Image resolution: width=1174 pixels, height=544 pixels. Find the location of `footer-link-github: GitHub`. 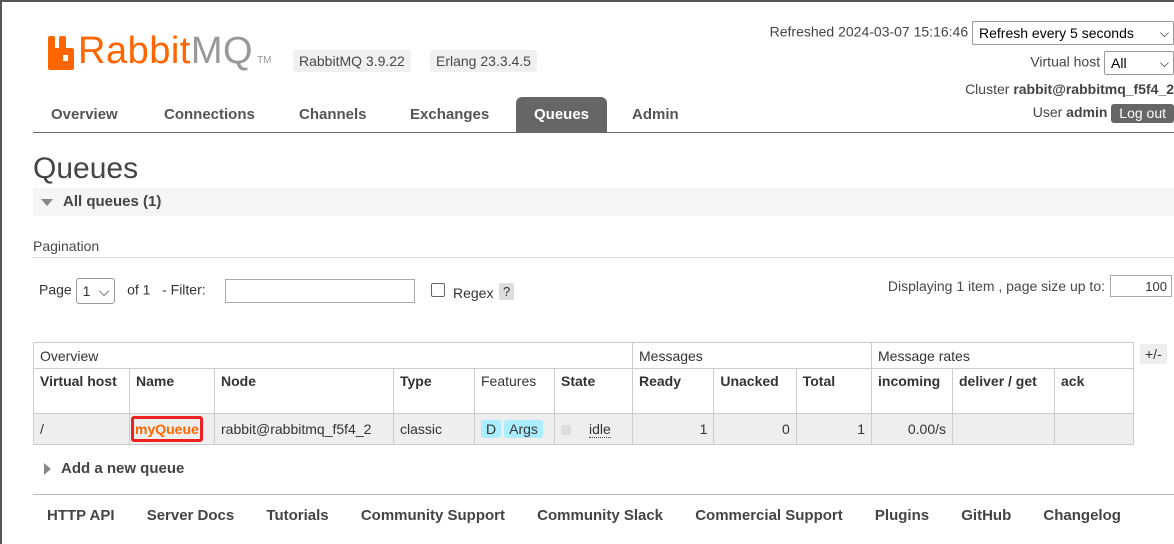

footer-link-github: GitHub is located at coordinates (986, 515).